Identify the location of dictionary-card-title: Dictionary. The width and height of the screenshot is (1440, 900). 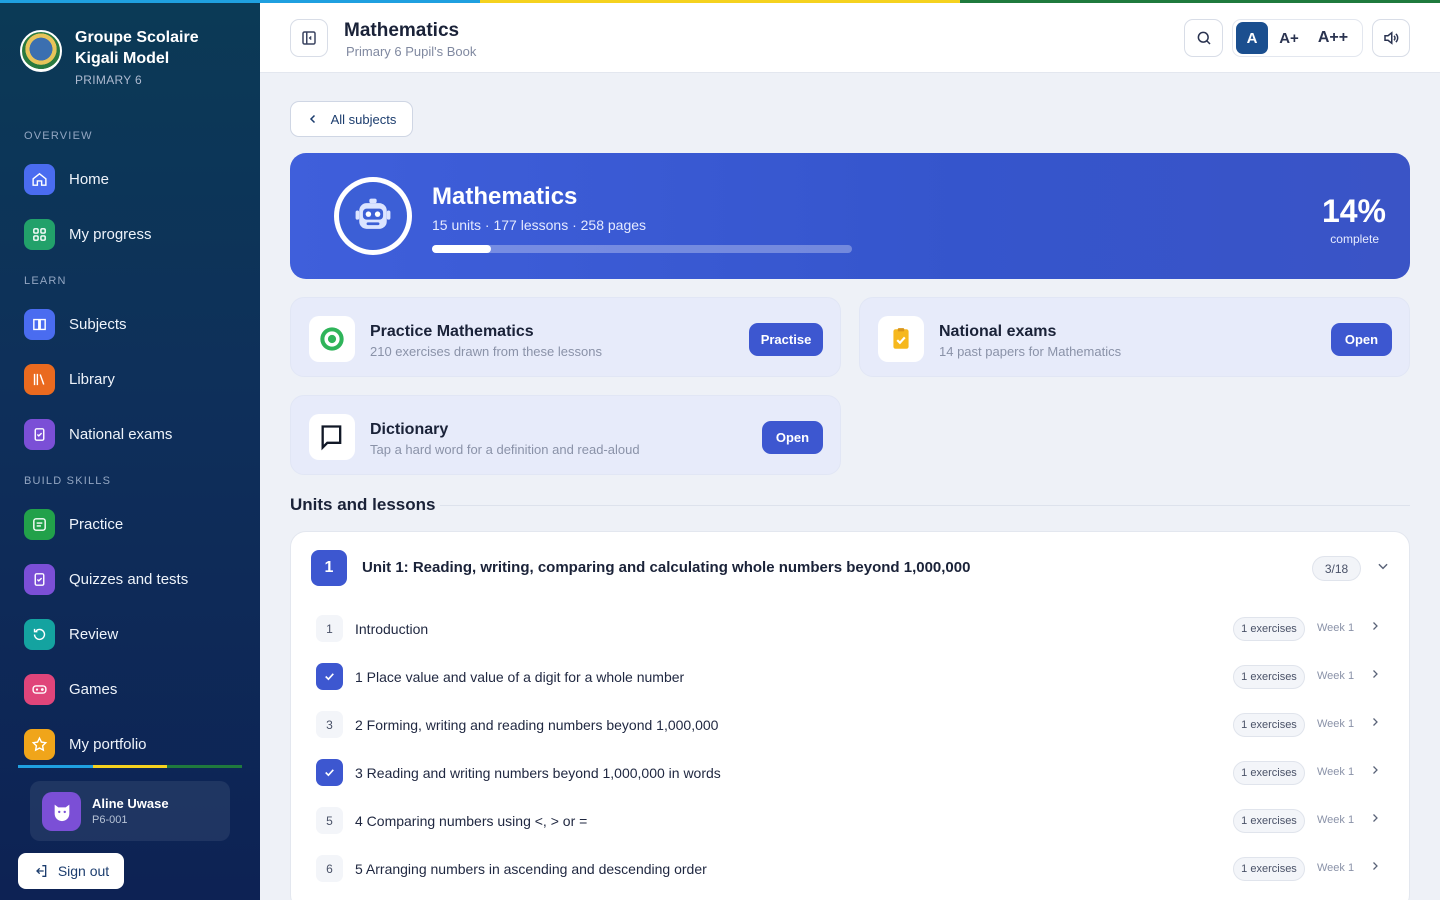
(409, 429).